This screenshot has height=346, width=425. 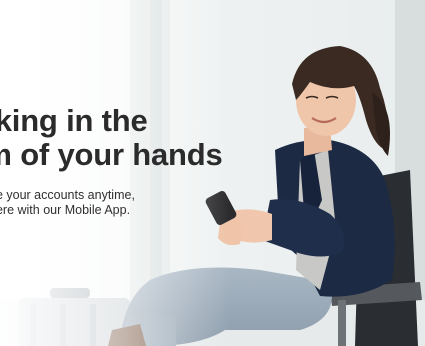 I want to click on headline-line-2: lm of your hands, so click(x=111, y=154).